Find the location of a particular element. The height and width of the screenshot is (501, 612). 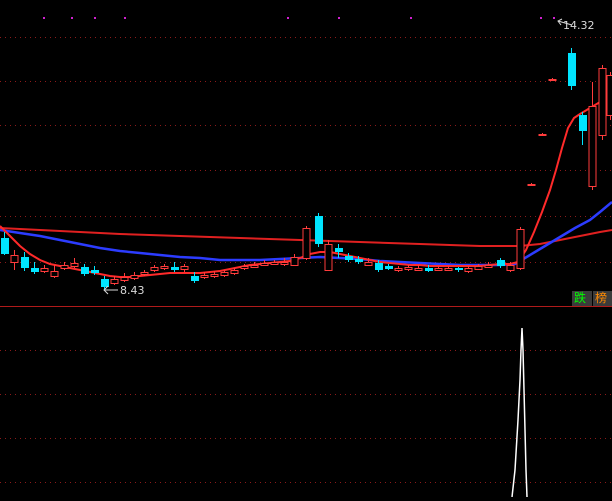

low-price-label: 8.43 is located at coordinates (132, 290).